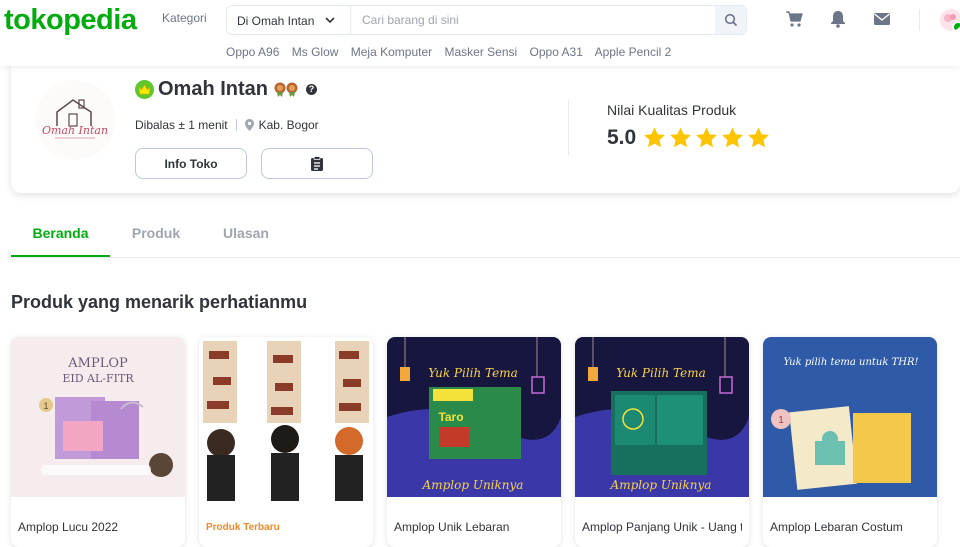 This screenshot has width=960, height=547. I want to click on card-divider, so click(568, 127).